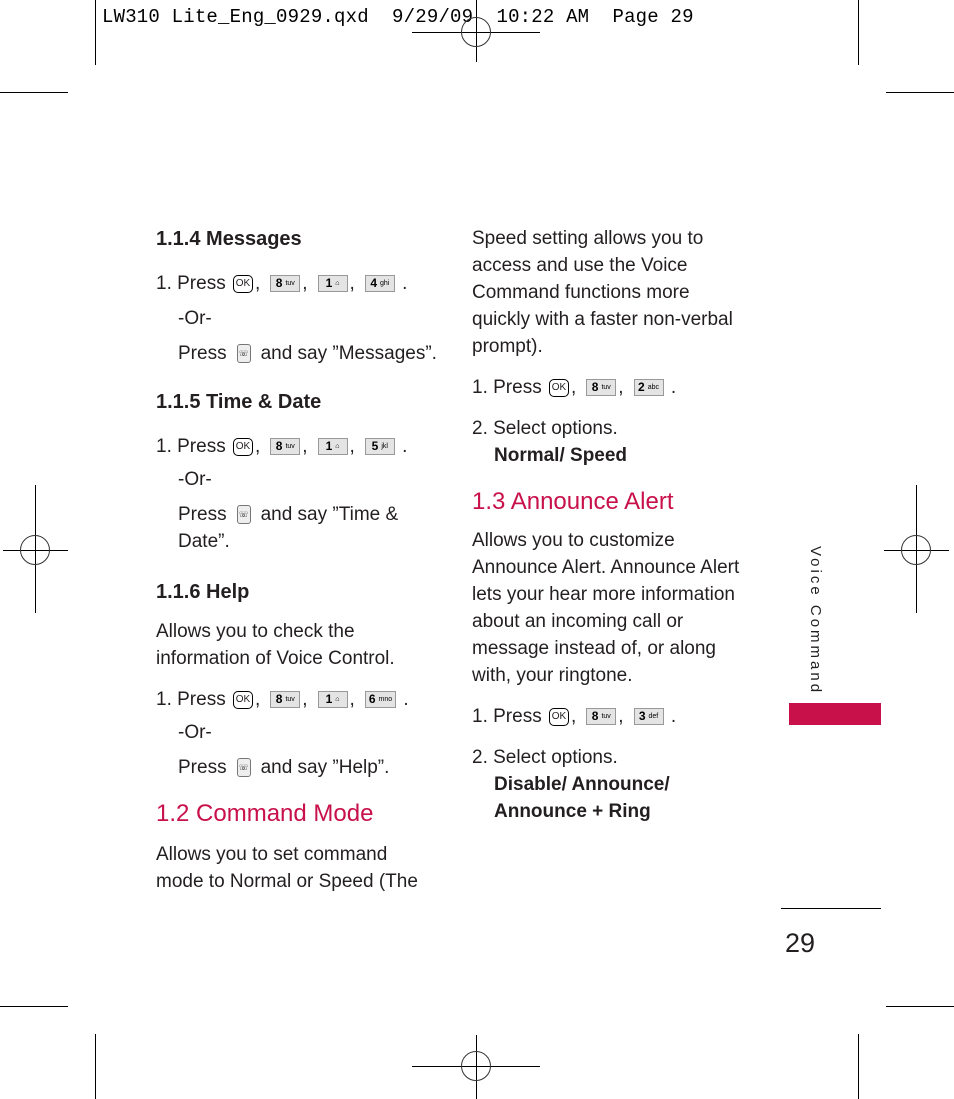 Image resolution: width=954 pixels, height=1099 pixels. What do you see at coordinates (239, 402) in the screenshot?
I see `section-heading: 1.1.5 Time & Date` at bounding box center [239, 402].